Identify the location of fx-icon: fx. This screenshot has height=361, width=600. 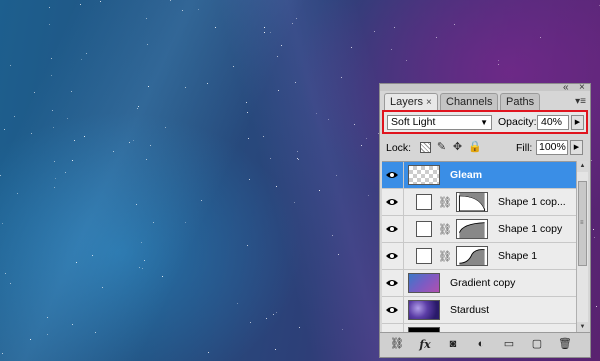
(425, 344).